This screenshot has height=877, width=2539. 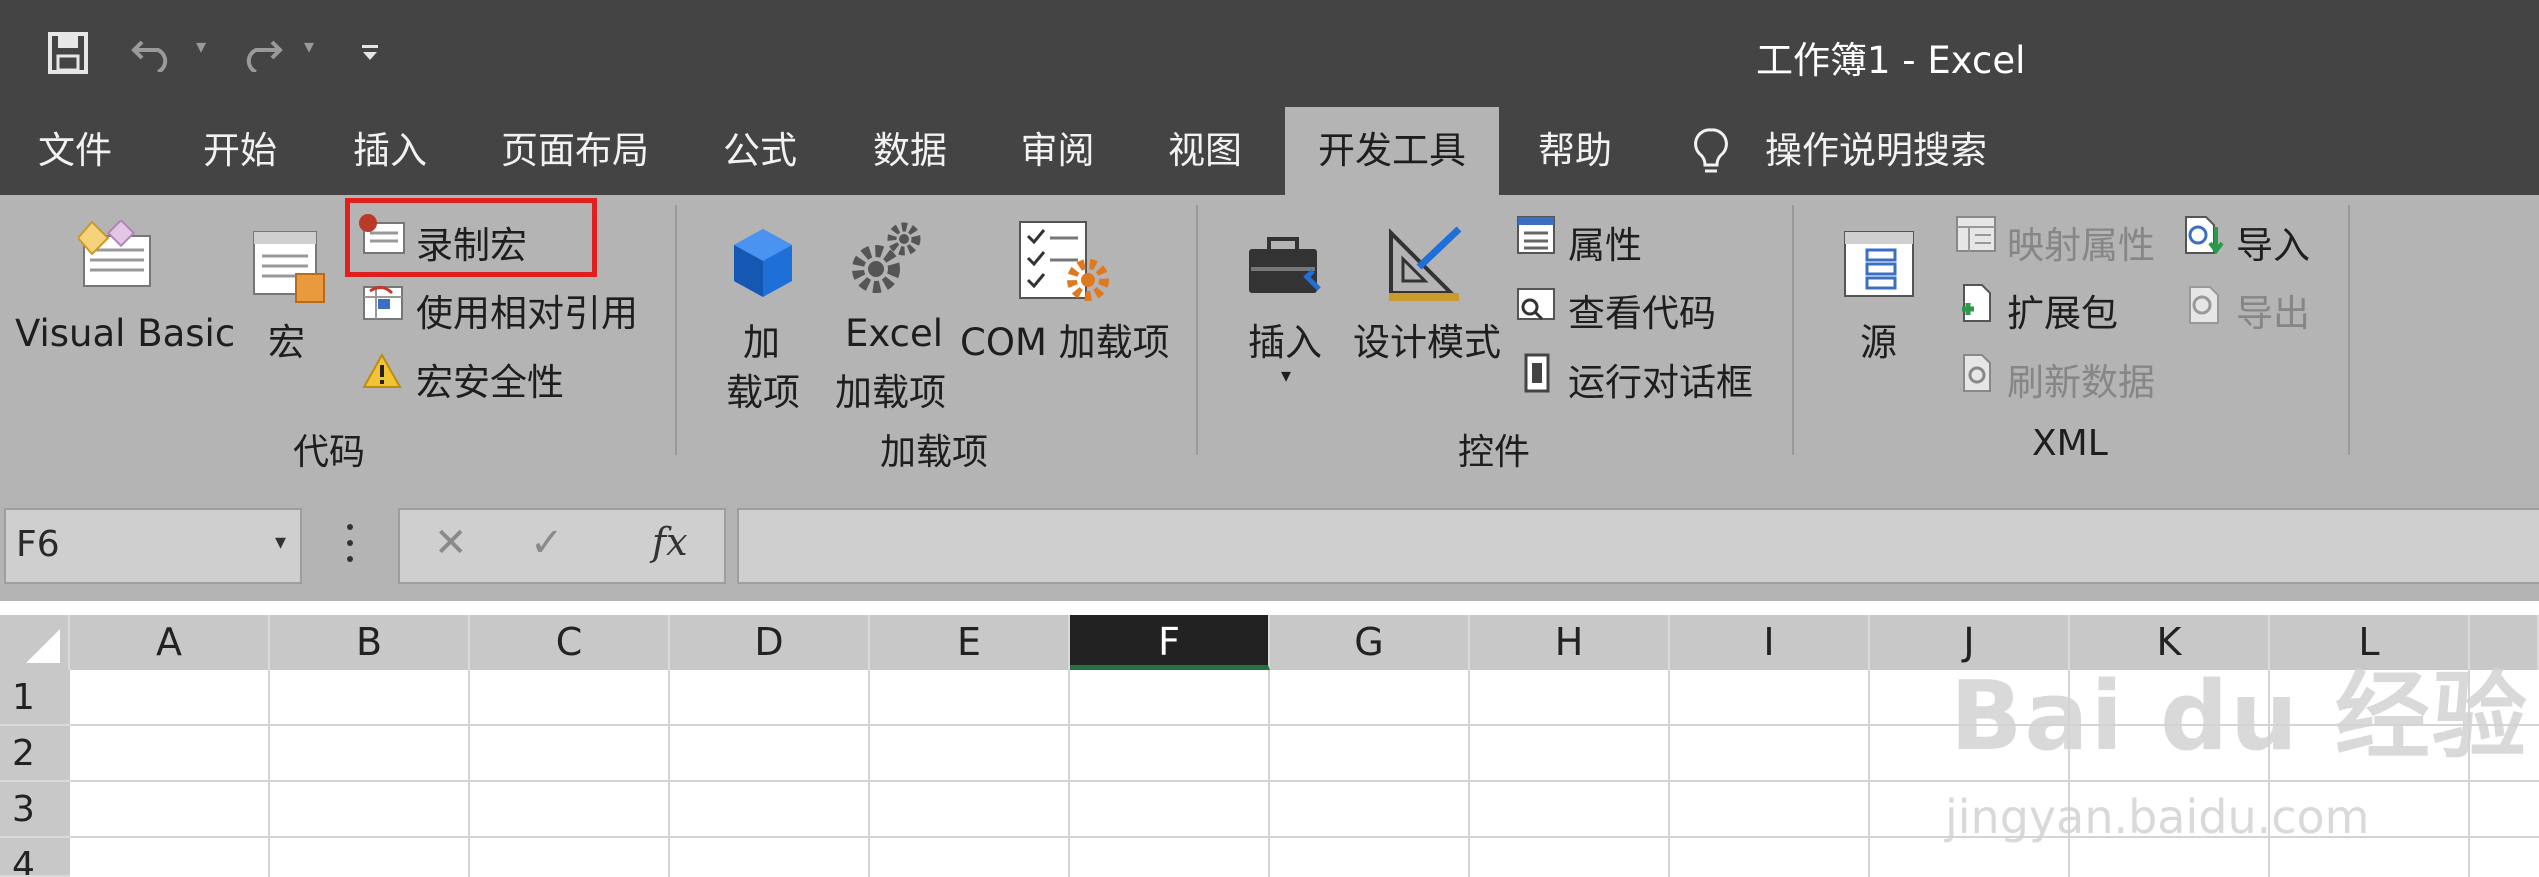 What do you see at coordinates (1878, 339) in the screenshot?
I see `xml-source-button: 源` at bounding box center [1878, 339].